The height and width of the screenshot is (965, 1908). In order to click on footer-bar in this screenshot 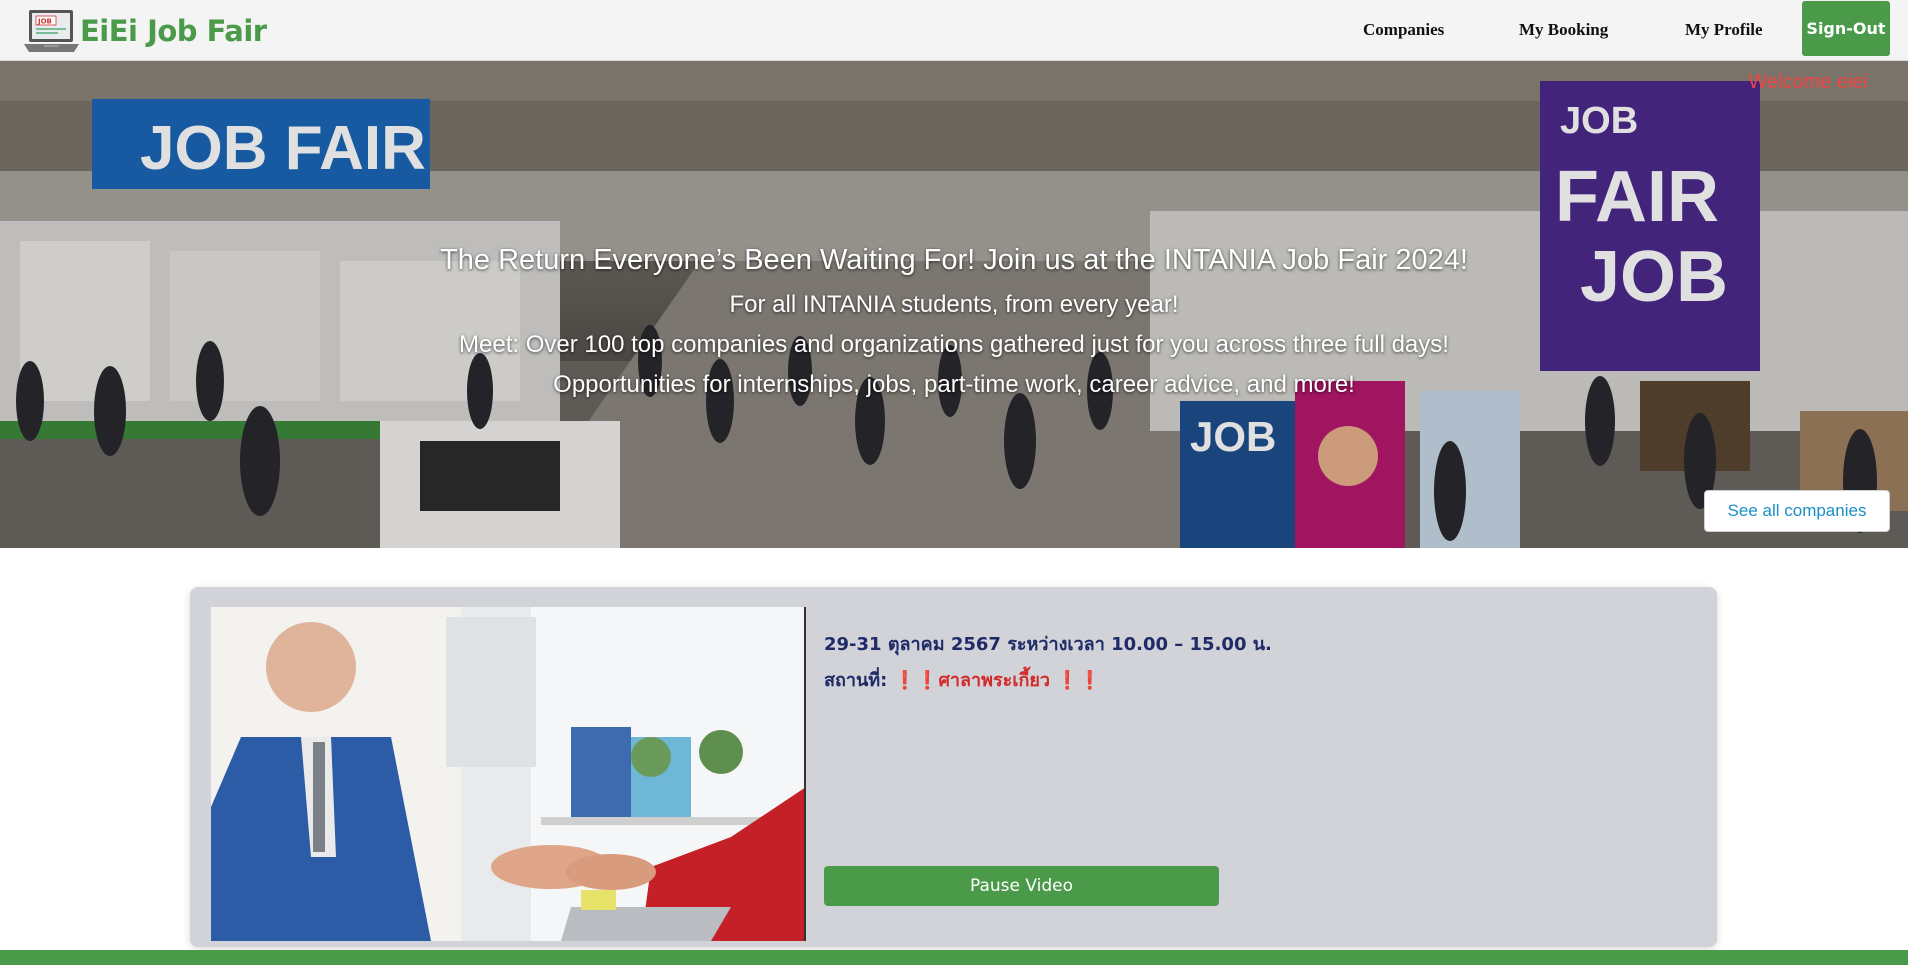, I will do `click(954, 957)`.